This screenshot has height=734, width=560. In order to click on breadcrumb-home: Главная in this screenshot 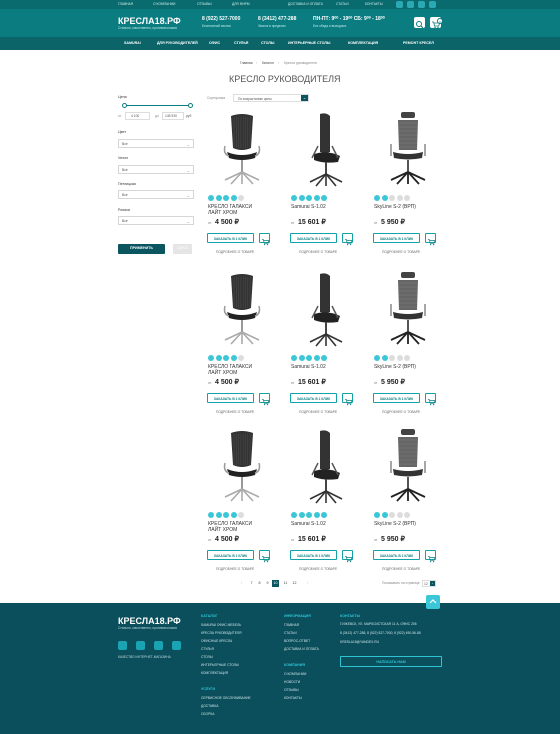, I will do `click(246, 63)`.